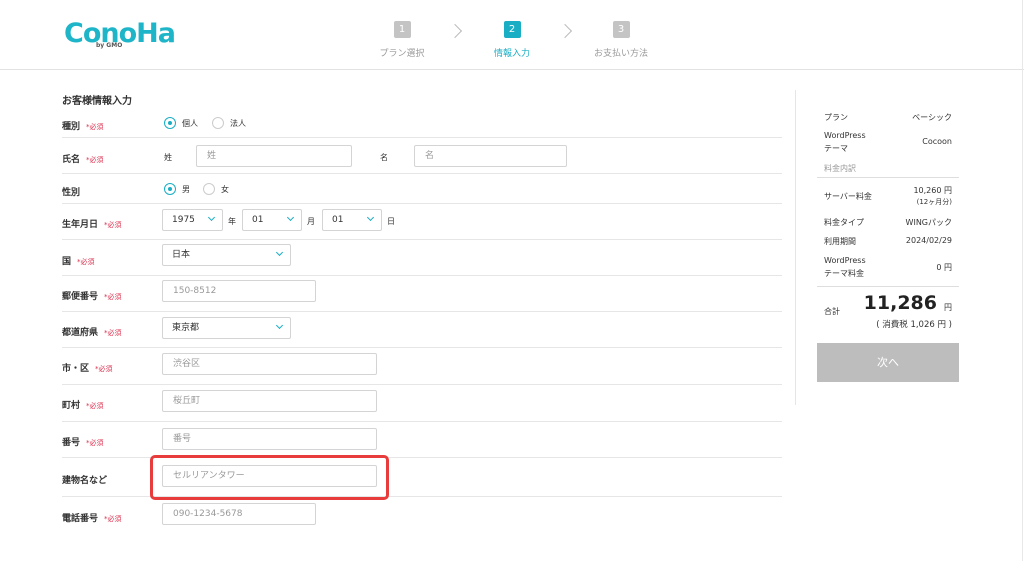  I want to click on form-title: お客様情報入力, so click(97, 101).